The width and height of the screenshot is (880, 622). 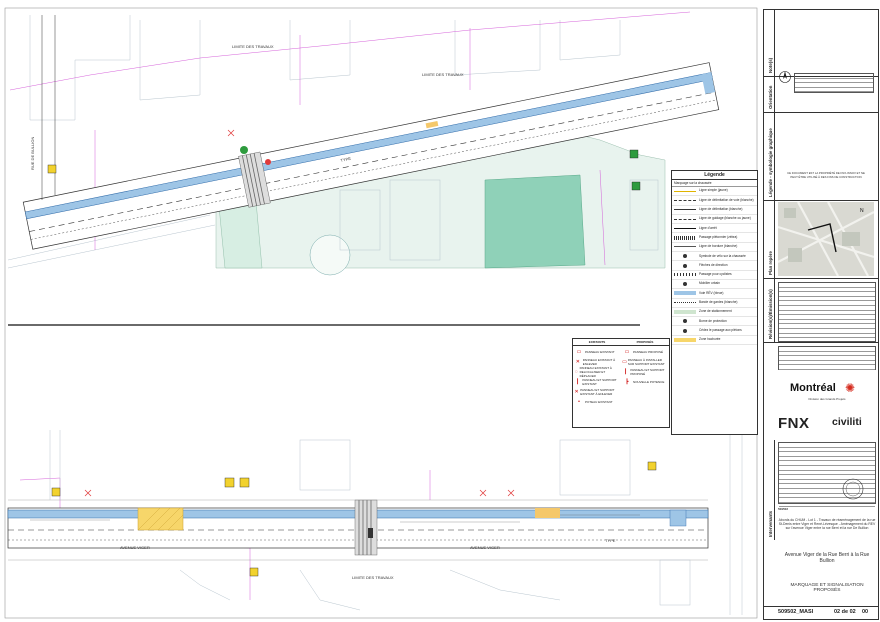 I want to click on civiliti-logo: civiliti, so click(x=847, y=422).